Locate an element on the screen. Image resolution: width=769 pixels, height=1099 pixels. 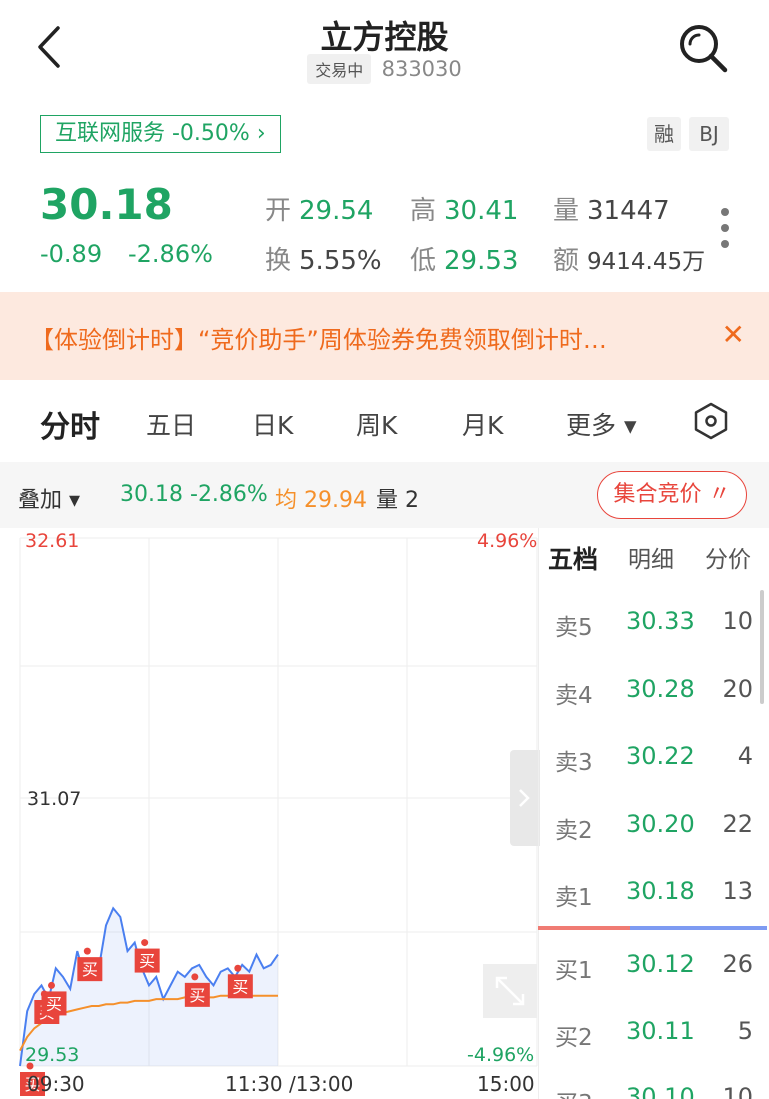
exchange-tag: BJ is located at coordinates (709, 134).